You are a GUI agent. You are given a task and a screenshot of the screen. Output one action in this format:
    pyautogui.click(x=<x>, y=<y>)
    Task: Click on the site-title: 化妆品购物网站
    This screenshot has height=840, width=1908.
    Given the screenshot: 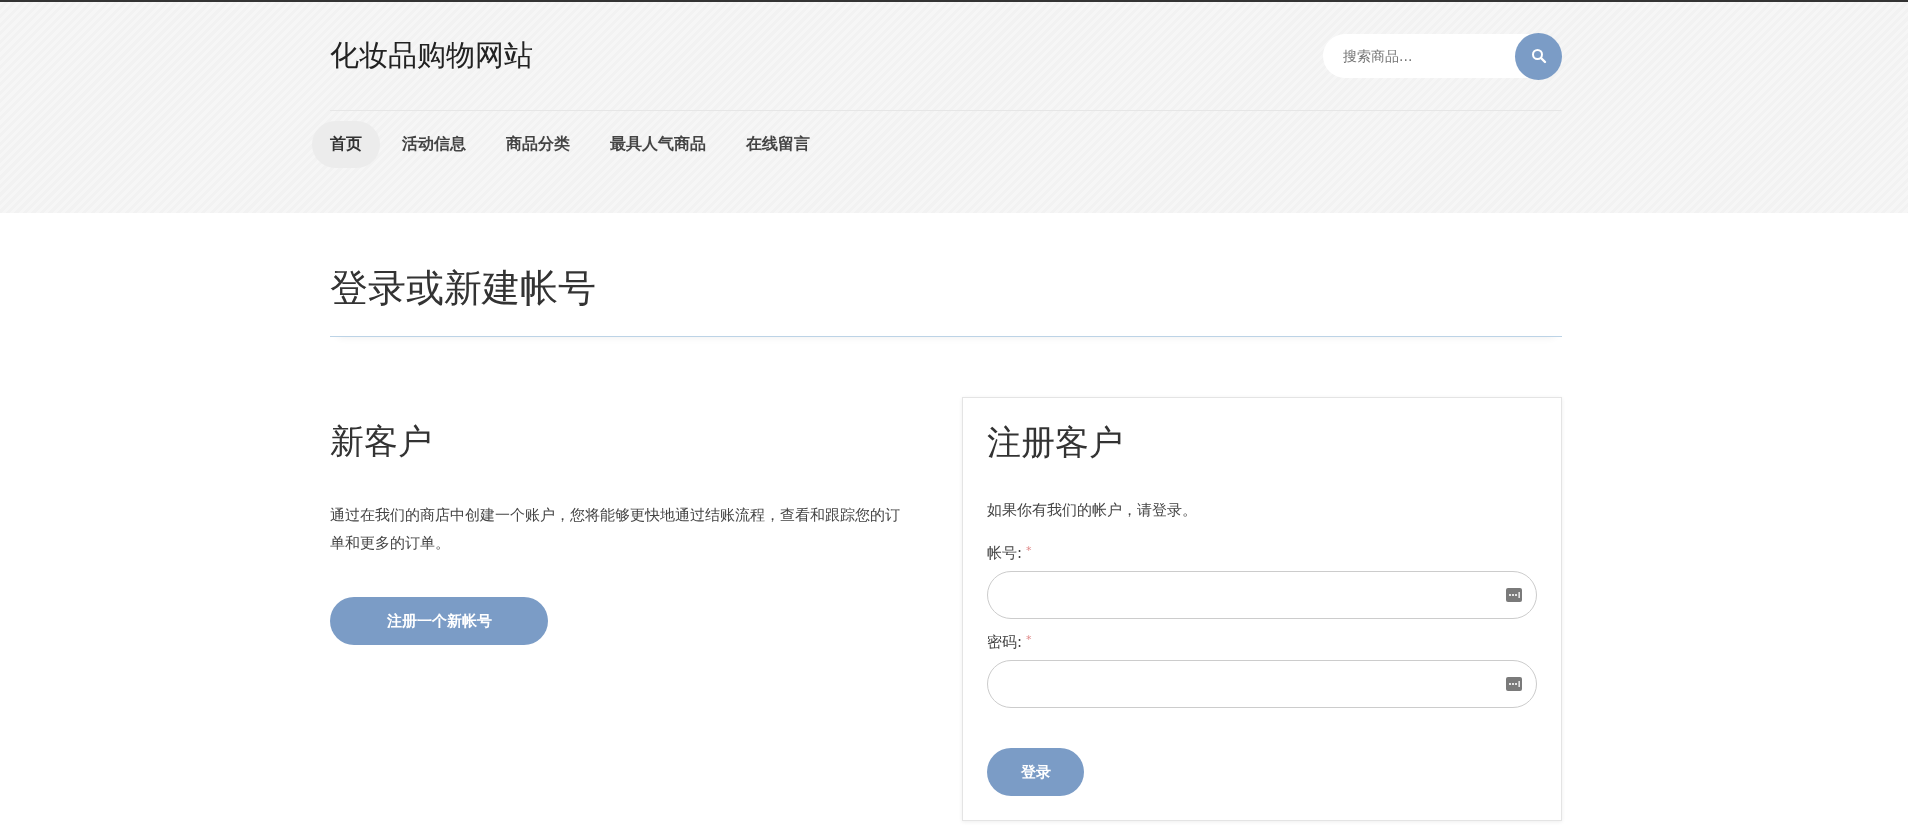 What is the action you would take?
    pyautogui.click(x=431, y=56)
    